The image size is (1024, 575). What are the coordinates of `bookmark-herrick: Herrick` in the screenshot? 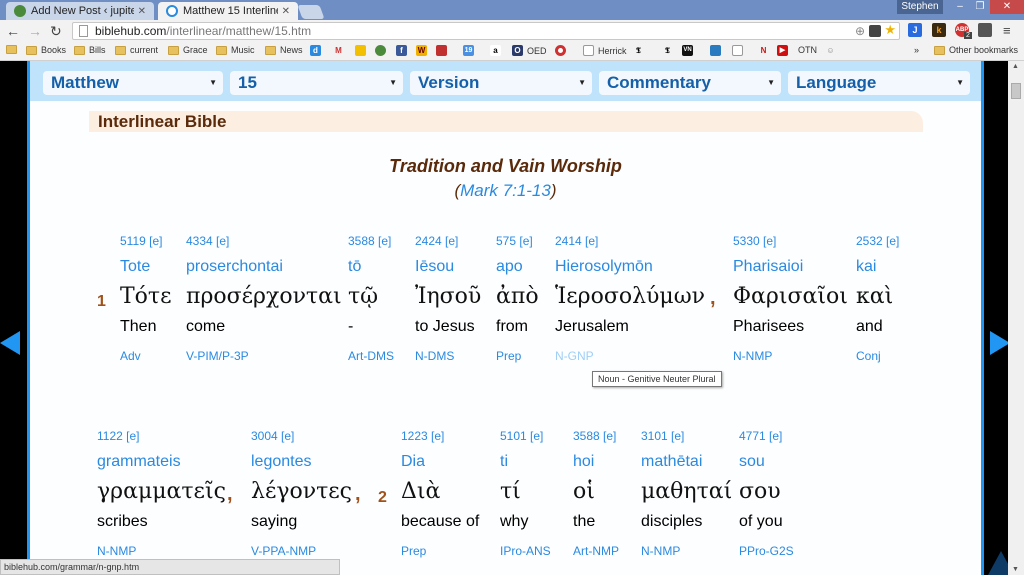 It's located at (605, 50).